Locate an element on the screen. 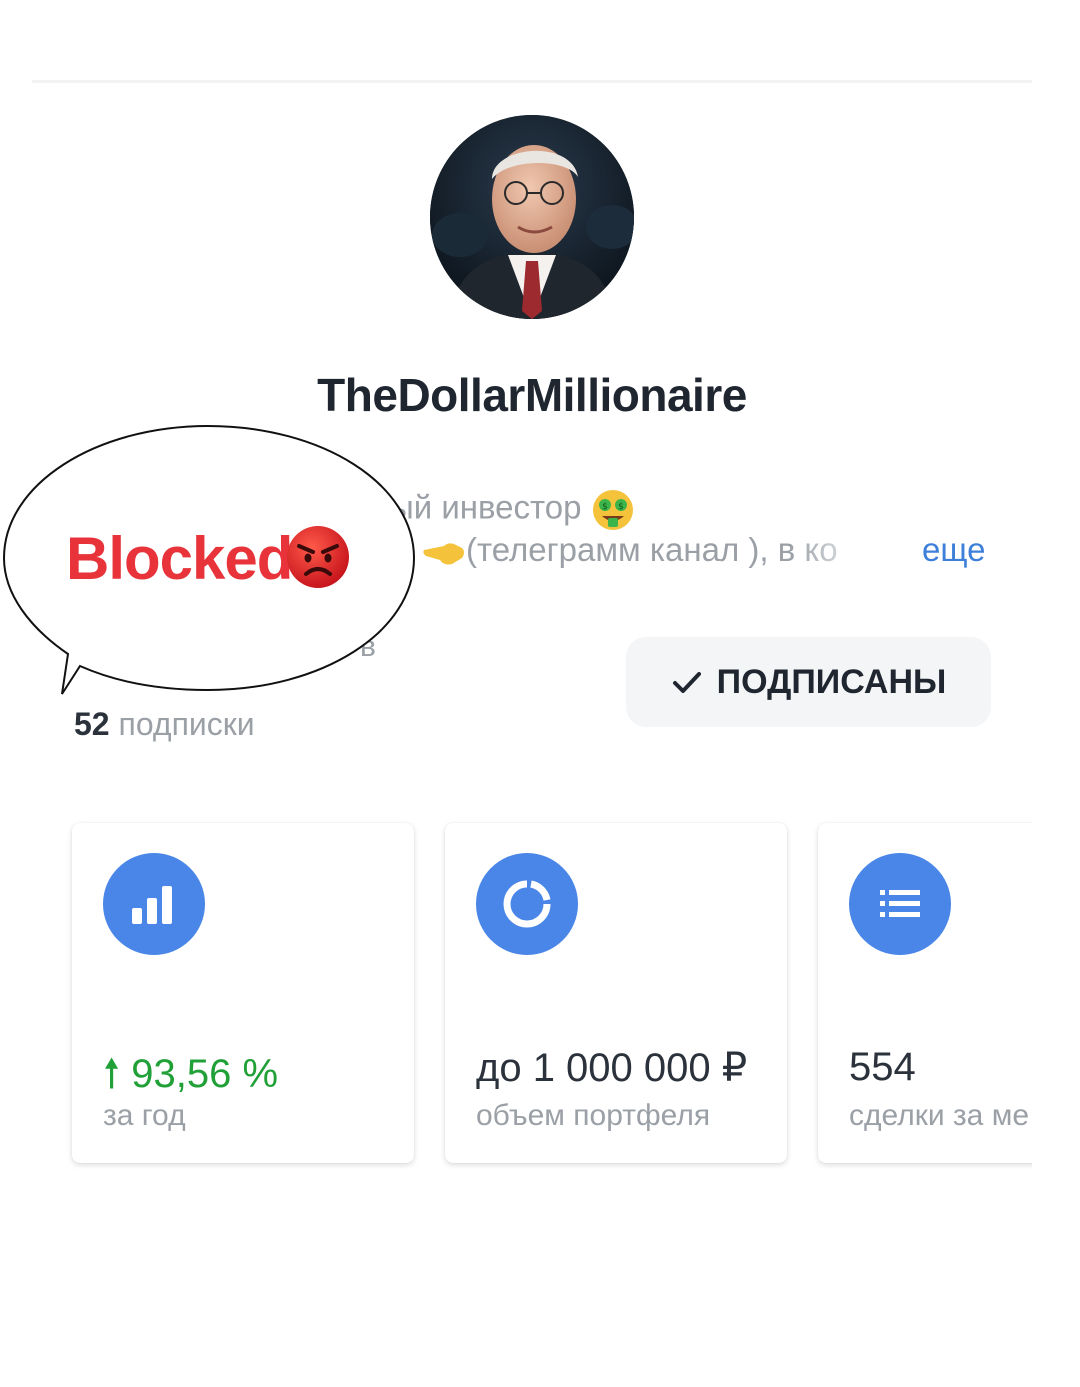  checkmark-icon is located at coordinates (686, 682).